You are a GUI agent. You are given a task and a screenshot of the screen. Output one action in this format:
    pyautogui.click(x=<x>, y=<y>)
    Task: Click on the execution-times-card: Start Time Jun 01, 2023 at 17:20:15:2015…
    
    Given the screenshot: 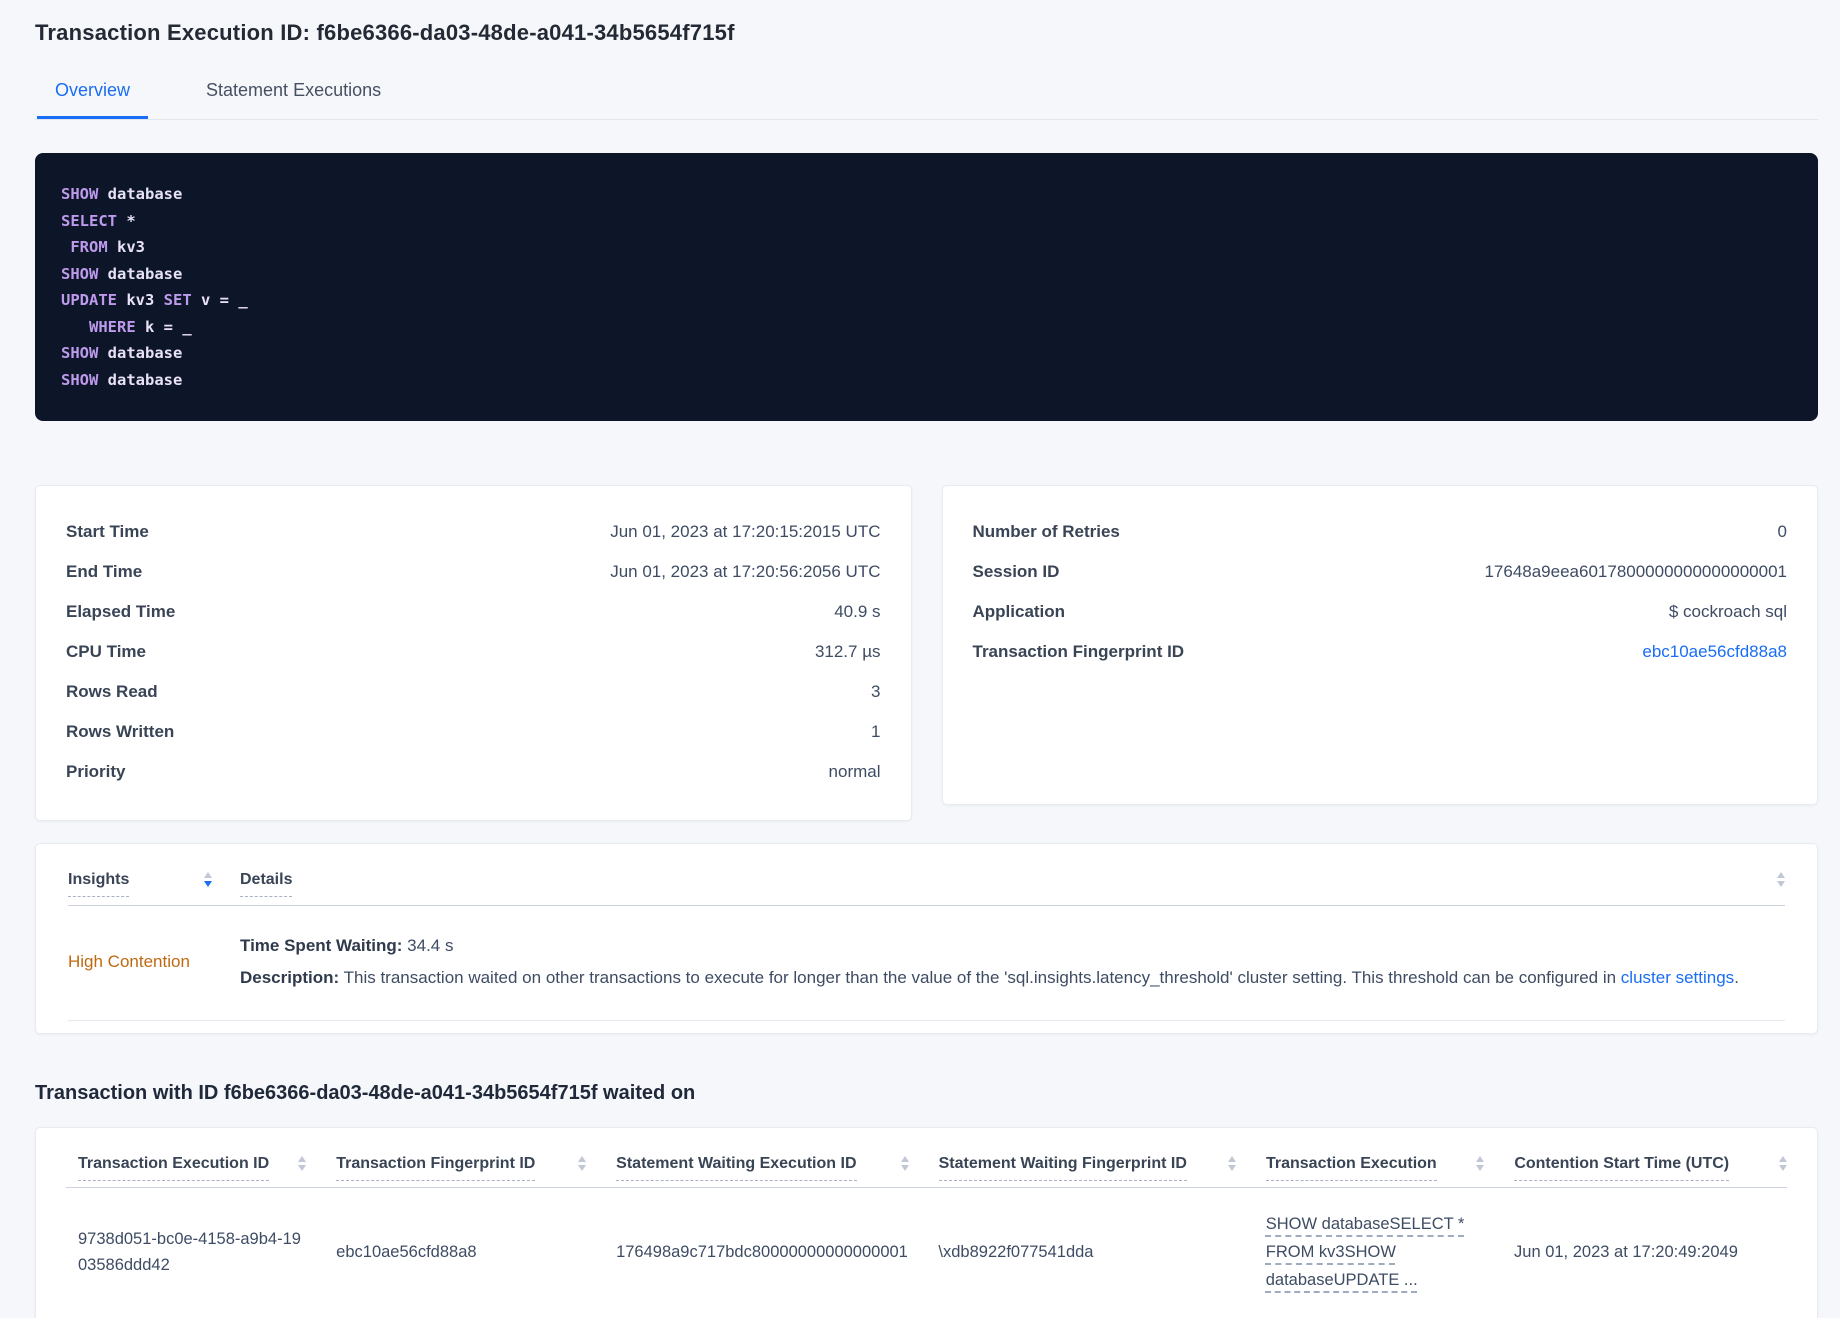 What is the action you would take?
    pyautogui.click(x=473, y=653)
    